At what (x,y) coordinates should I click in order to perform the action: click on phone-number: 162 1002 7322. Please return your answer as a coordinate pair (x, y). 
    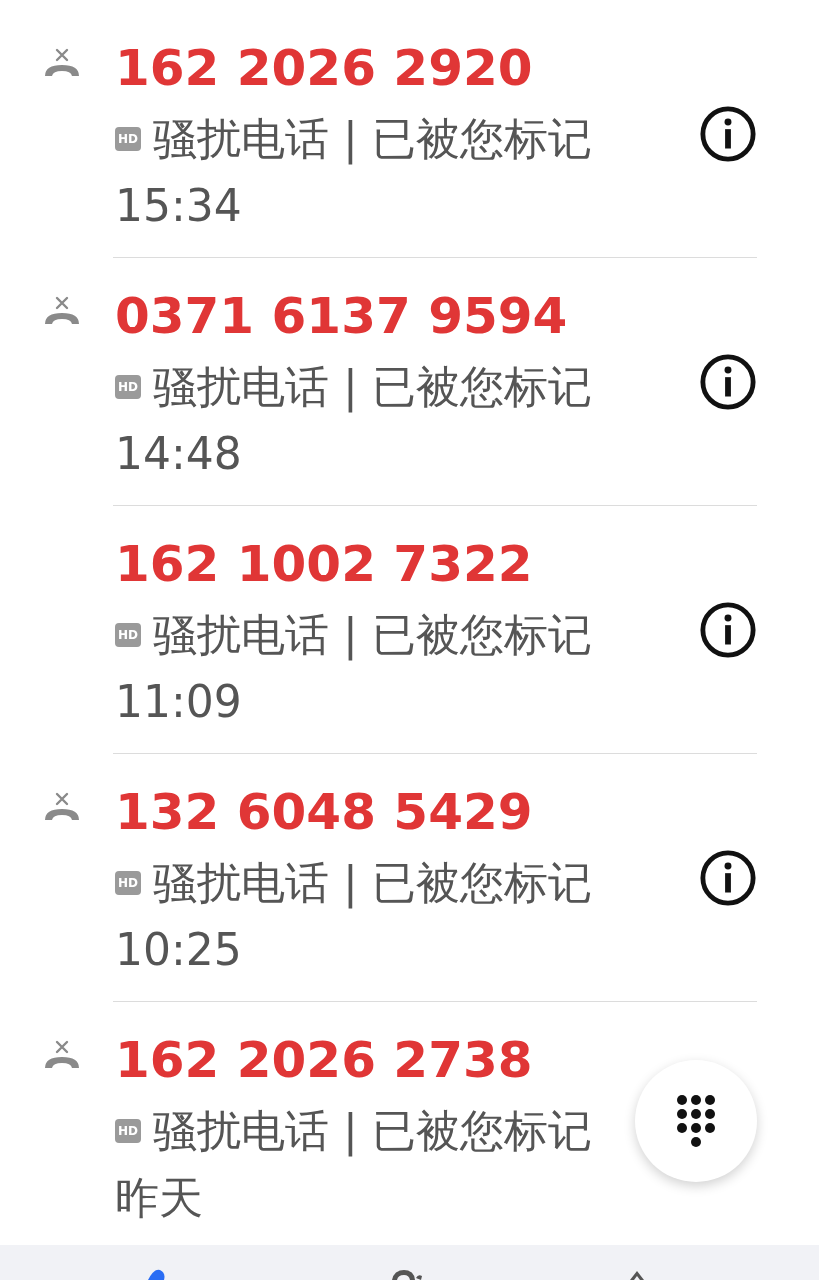
    Looking at the image, I should click on (324, 564).